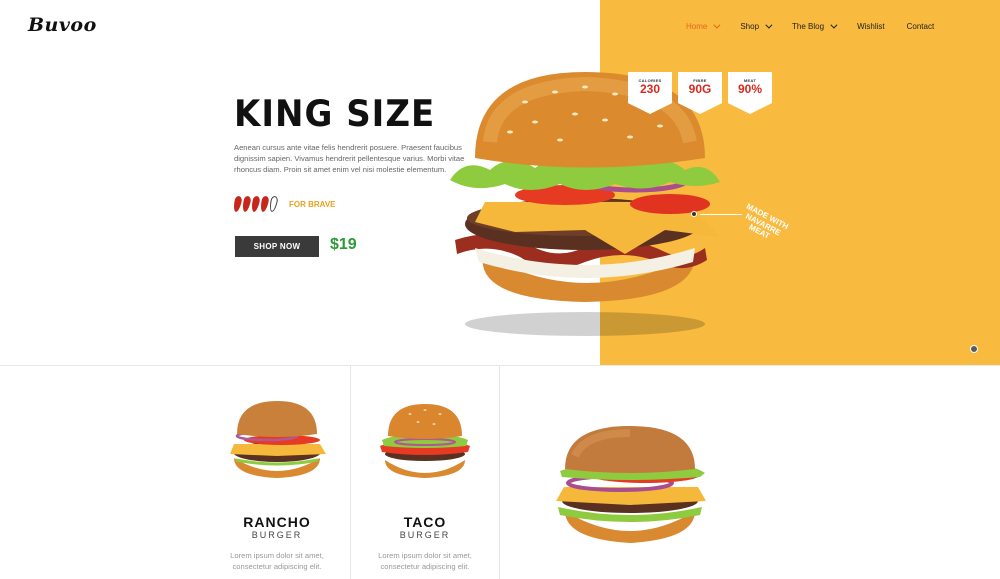 Image resolution: width=1000 pixels, height=579 pixels. I want to click on annotation-hotspot, so click(694, 214).